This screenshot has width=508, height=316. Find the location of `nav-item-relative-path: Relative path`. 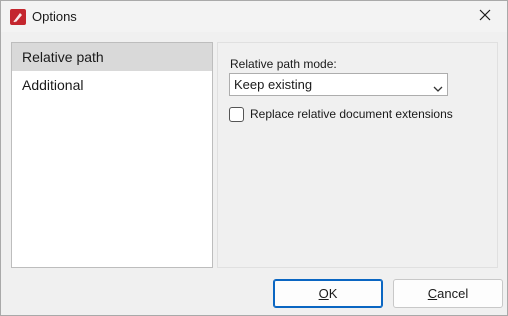

nav-item-relative-path: Relative path is located at coordinates (112, 57).